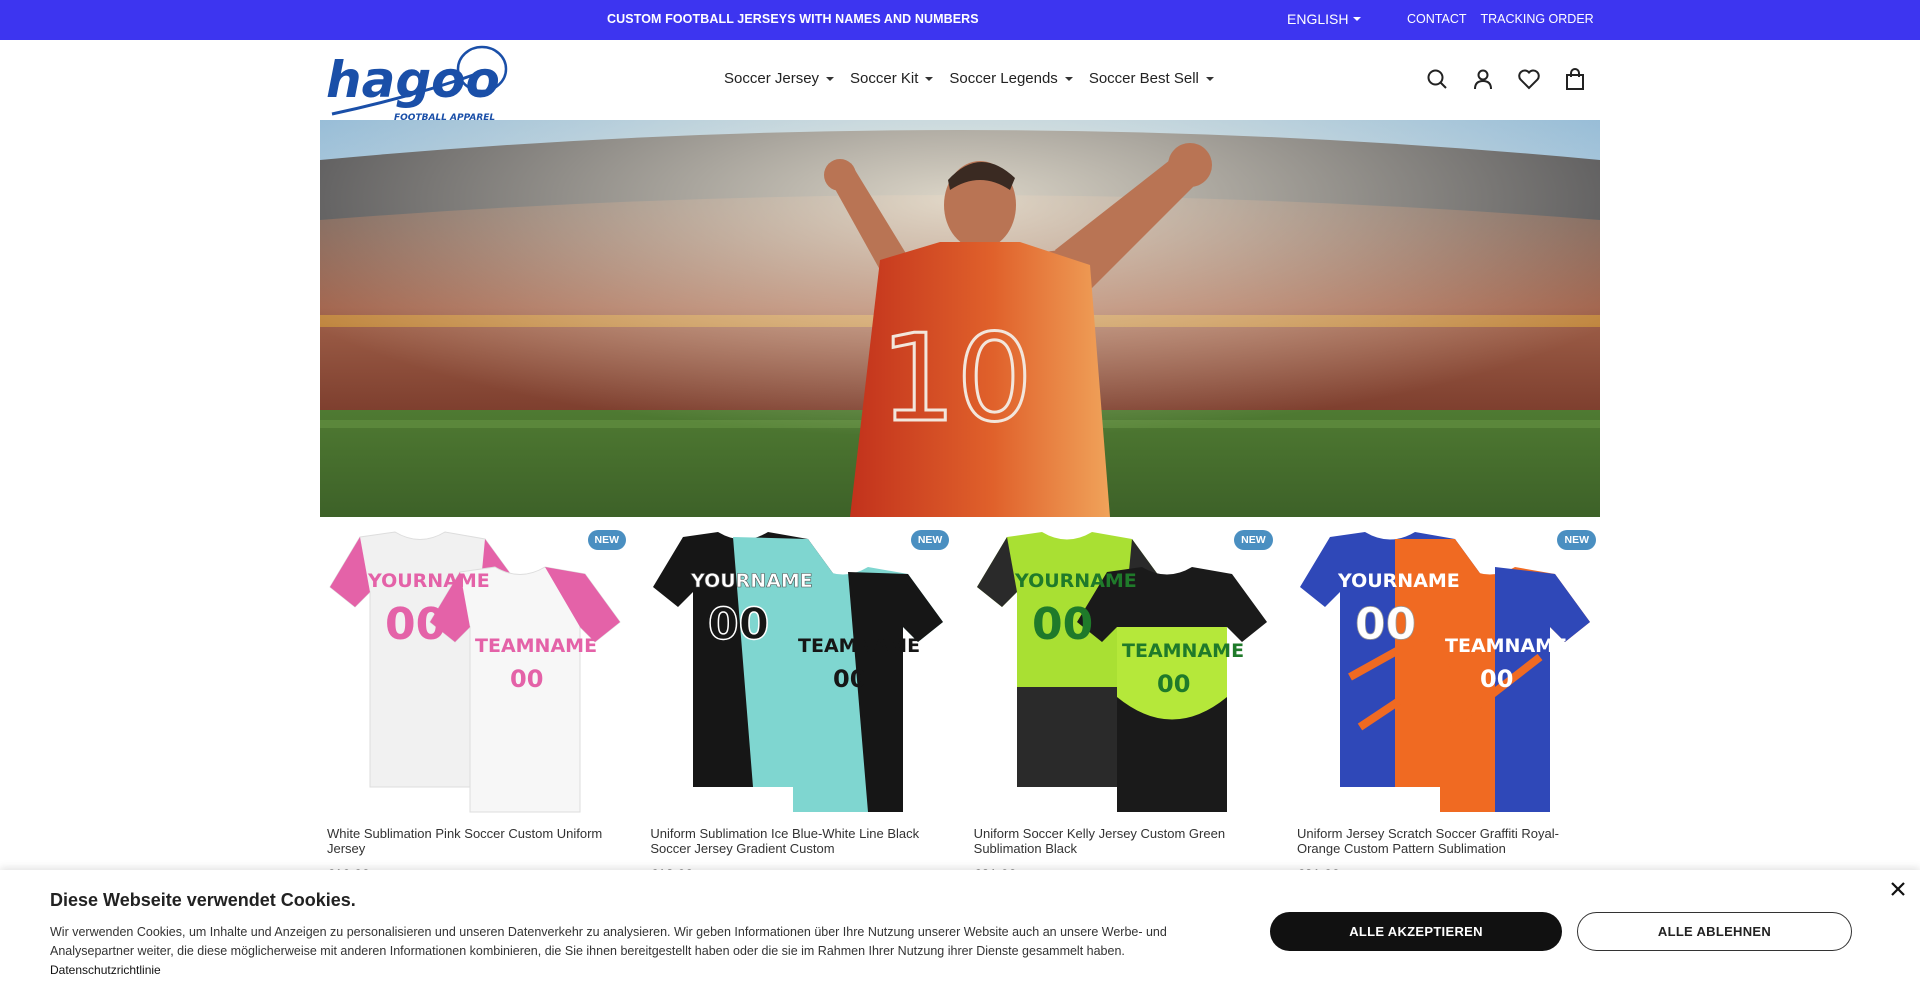 This screenshot has width=1920, height=993. What do you see at coordinates (1714, 931) in the screenshot?
I see `reject-all-button: ALLE ABLEHNEN` at bounding box center [1714, 931].